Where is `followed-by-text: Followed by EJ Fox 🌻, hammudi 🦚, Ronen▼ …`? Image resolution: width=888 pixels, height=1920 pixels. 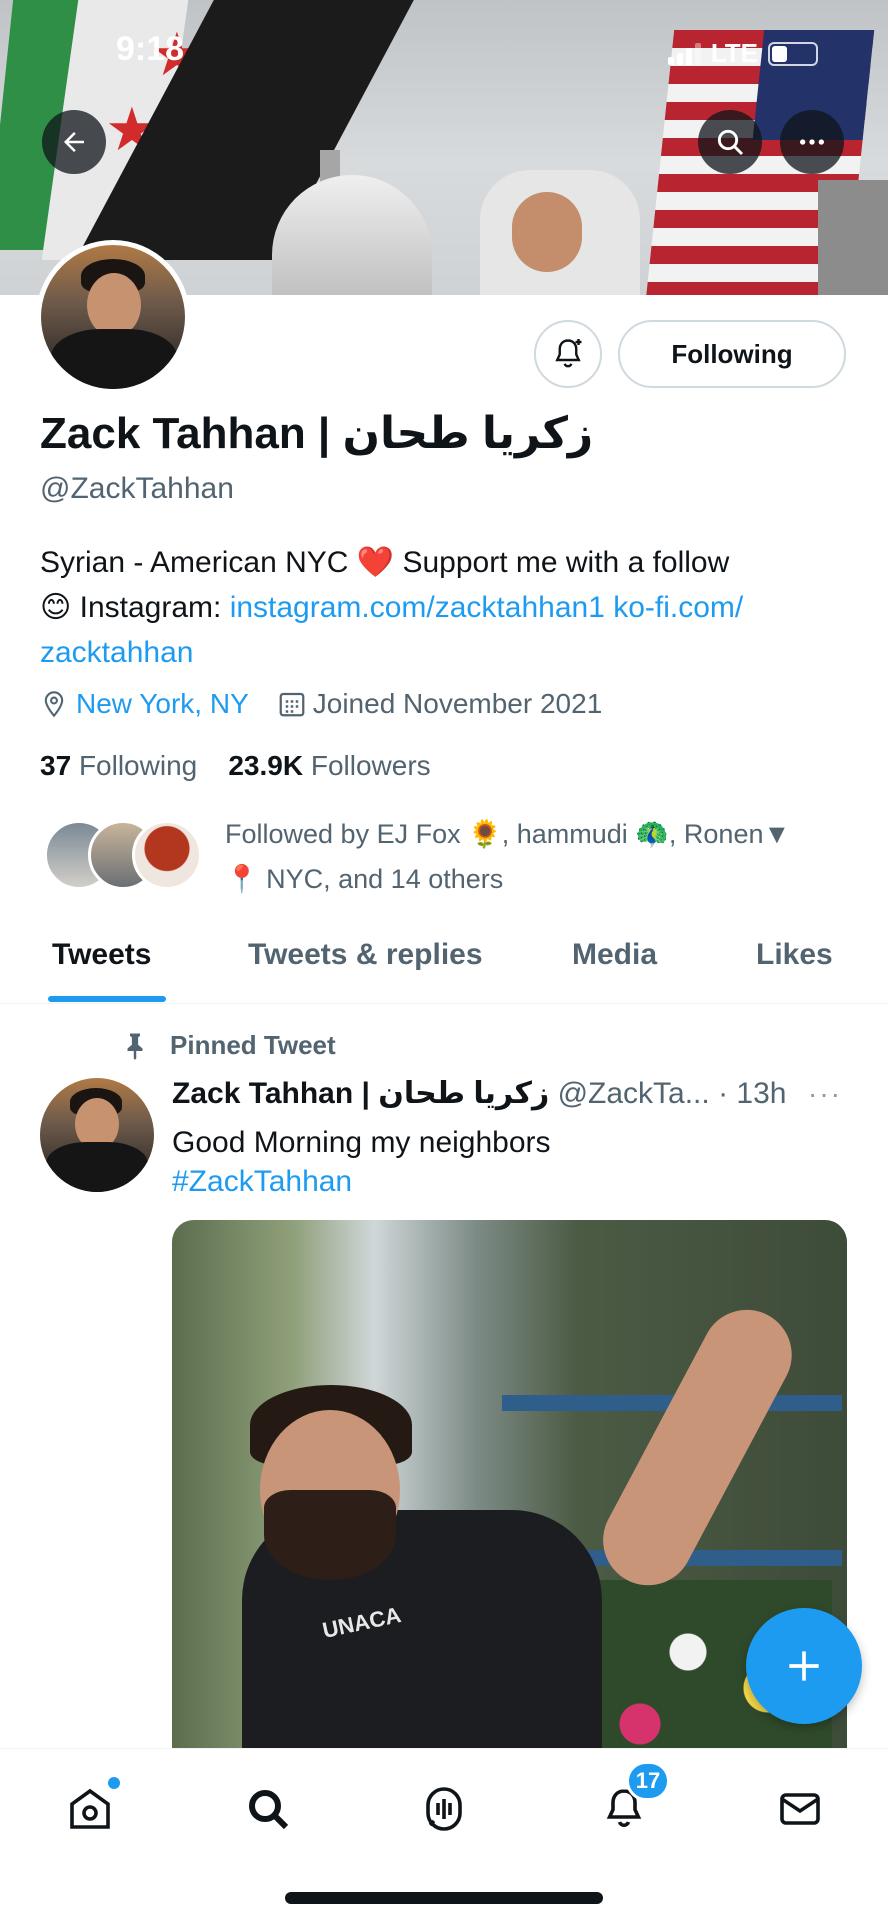 followed-by-text: Followed by EJ Fox 🌻, hammudi 🦚, Ronen▼ … is located at coordinates (545, 857).